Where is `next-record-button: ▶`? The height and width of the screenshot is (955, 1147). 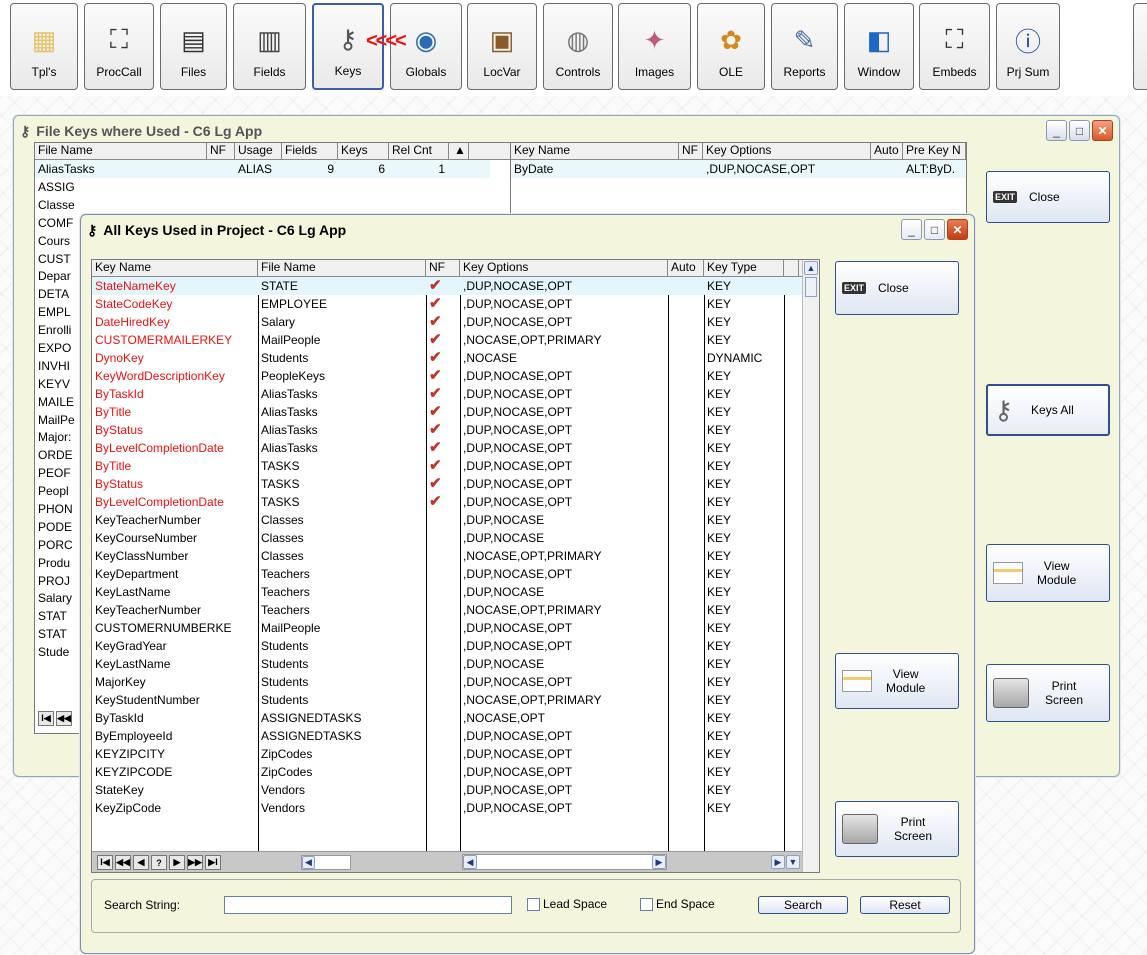
next-record-button: ▶ is located at coordinates (177, 862).